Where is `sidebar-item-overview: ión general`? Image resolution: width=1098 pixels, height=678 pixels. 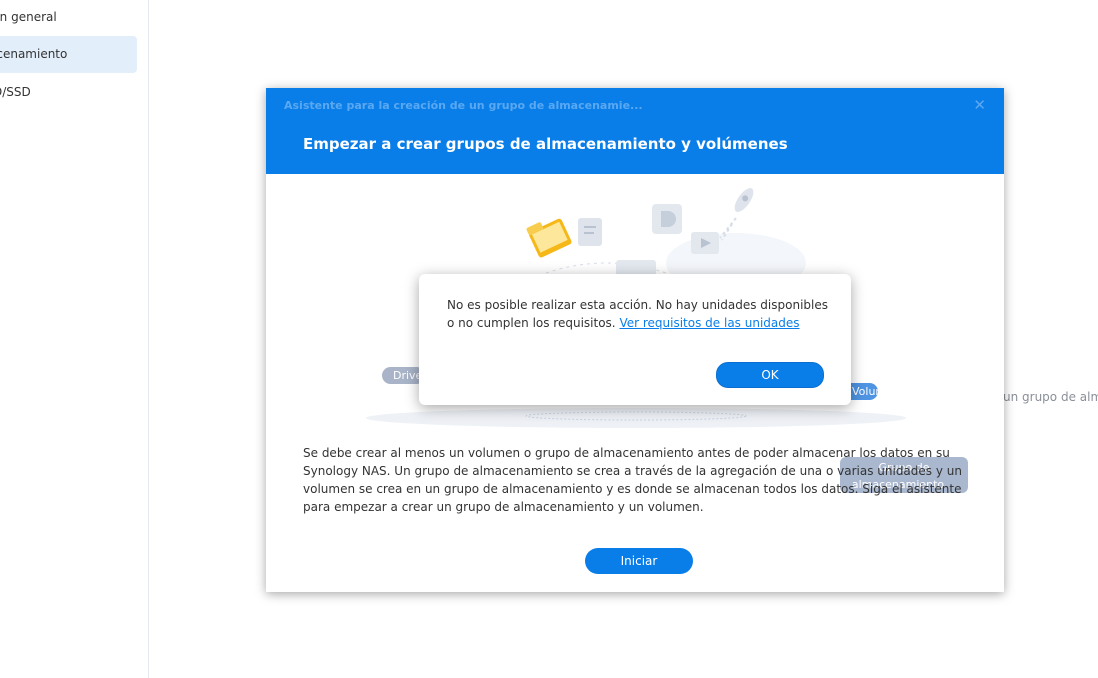 sidebar-item-overview: ión general is located at coordinates (68, 18).